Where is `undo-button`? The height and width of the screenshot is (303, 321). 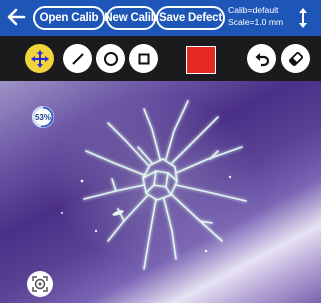 undo-button is located at coordinates (261, 58).